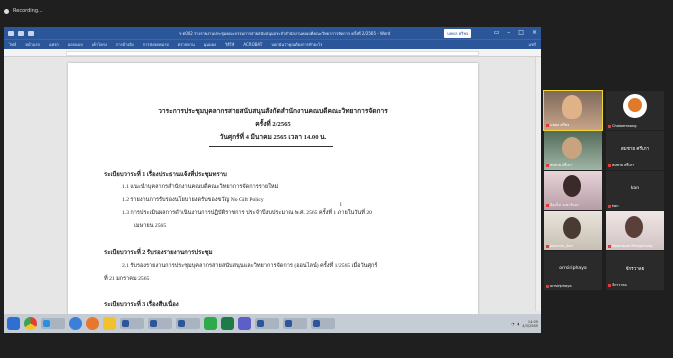 Image resolution: width=673 pixels, height=358 pixels. What do you see at coordinates (497, 32) in the screenshot?
I see `ribbon-options-icon: ▭` at bounding box center [497, 32].